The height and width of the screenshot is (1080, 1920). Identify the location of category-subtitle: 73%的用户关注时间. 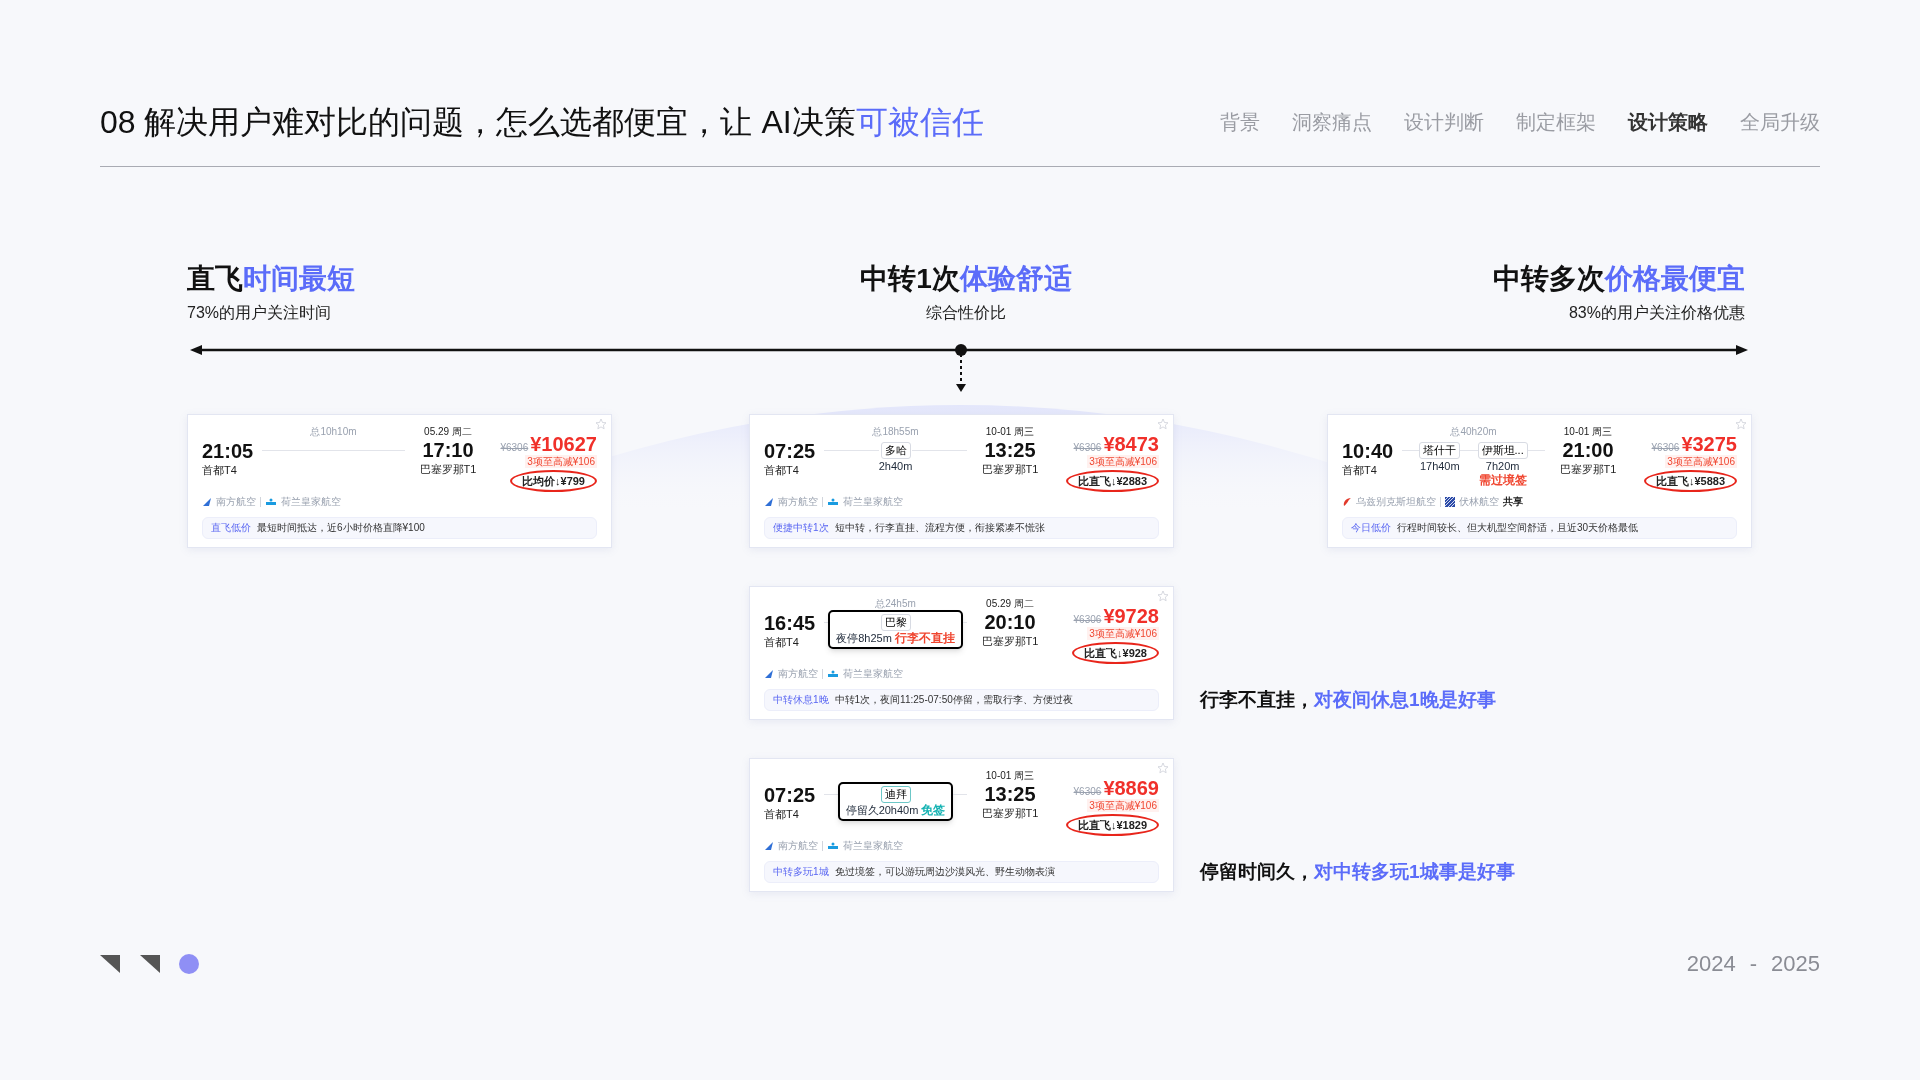
(259, 313).